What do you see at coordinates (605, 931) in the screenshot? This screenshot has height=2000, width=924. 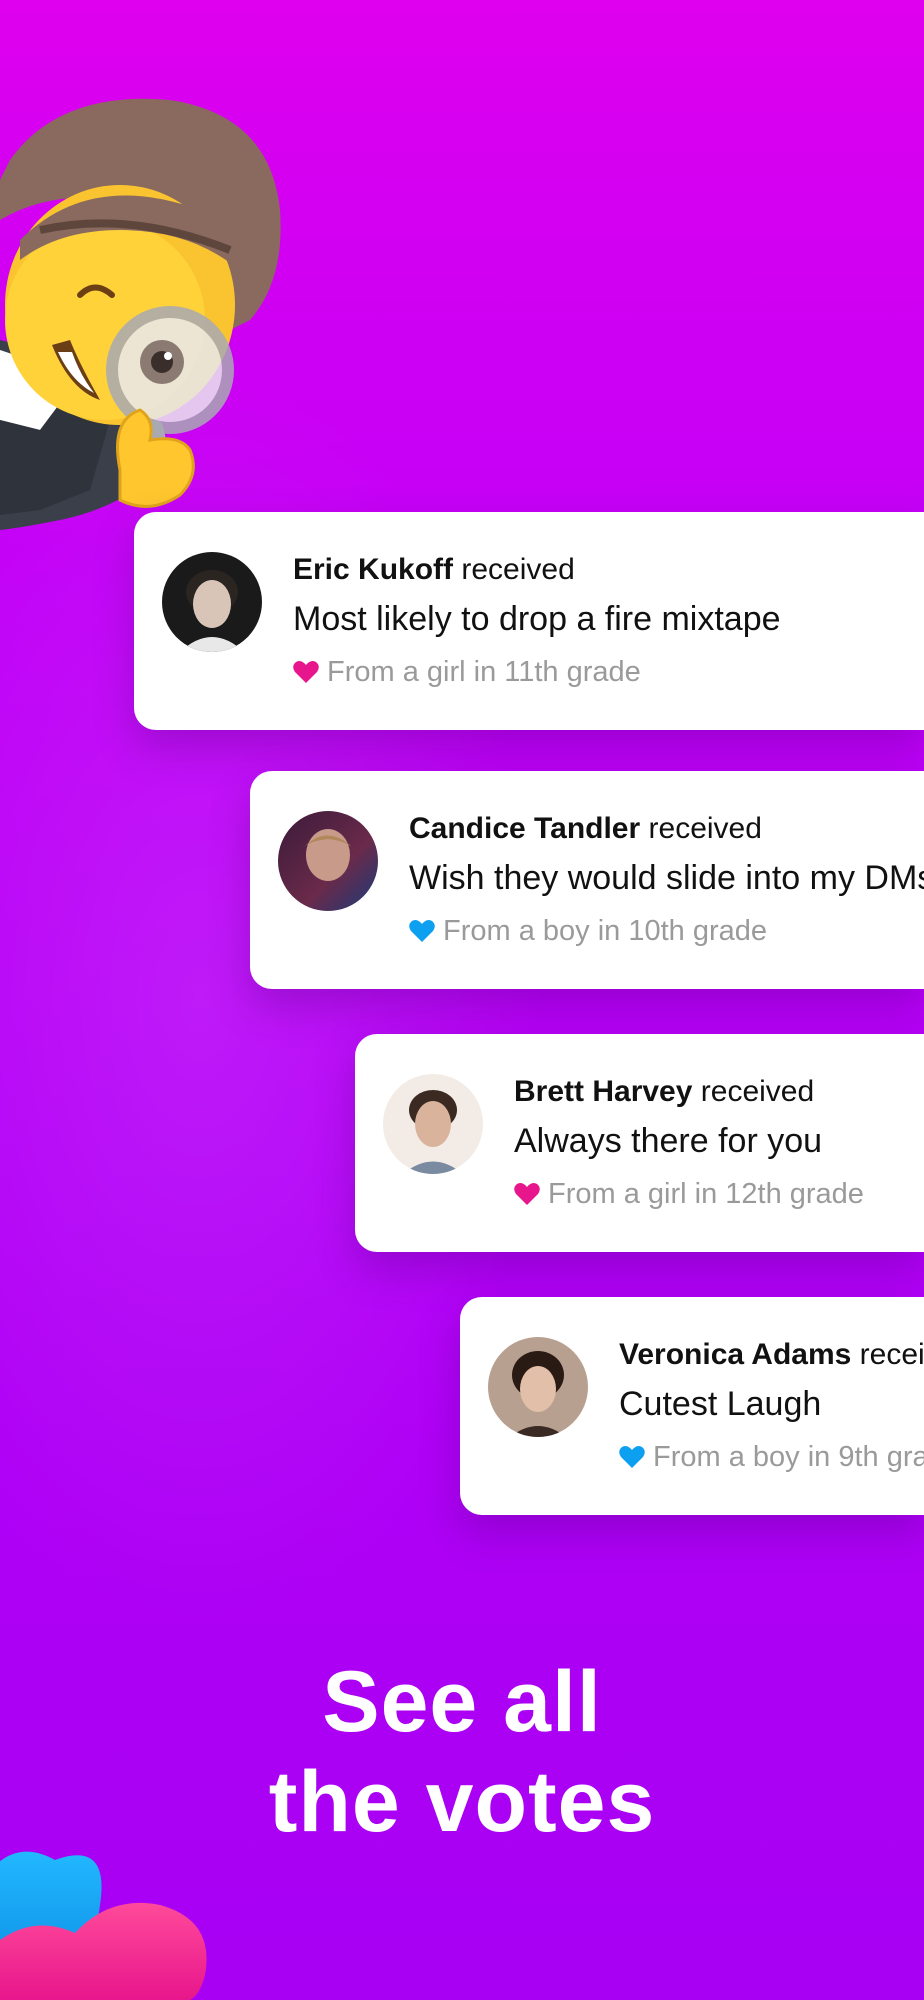 I see `sender-label: From a boy in 10th grade` at bounding box center [605, 931].